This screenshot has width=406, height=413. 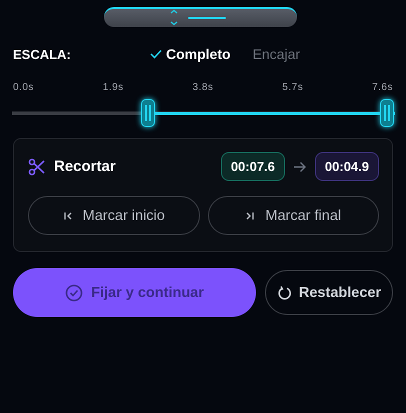 I want to click on tick-label: 1.9s, so click(x=113, y=87).